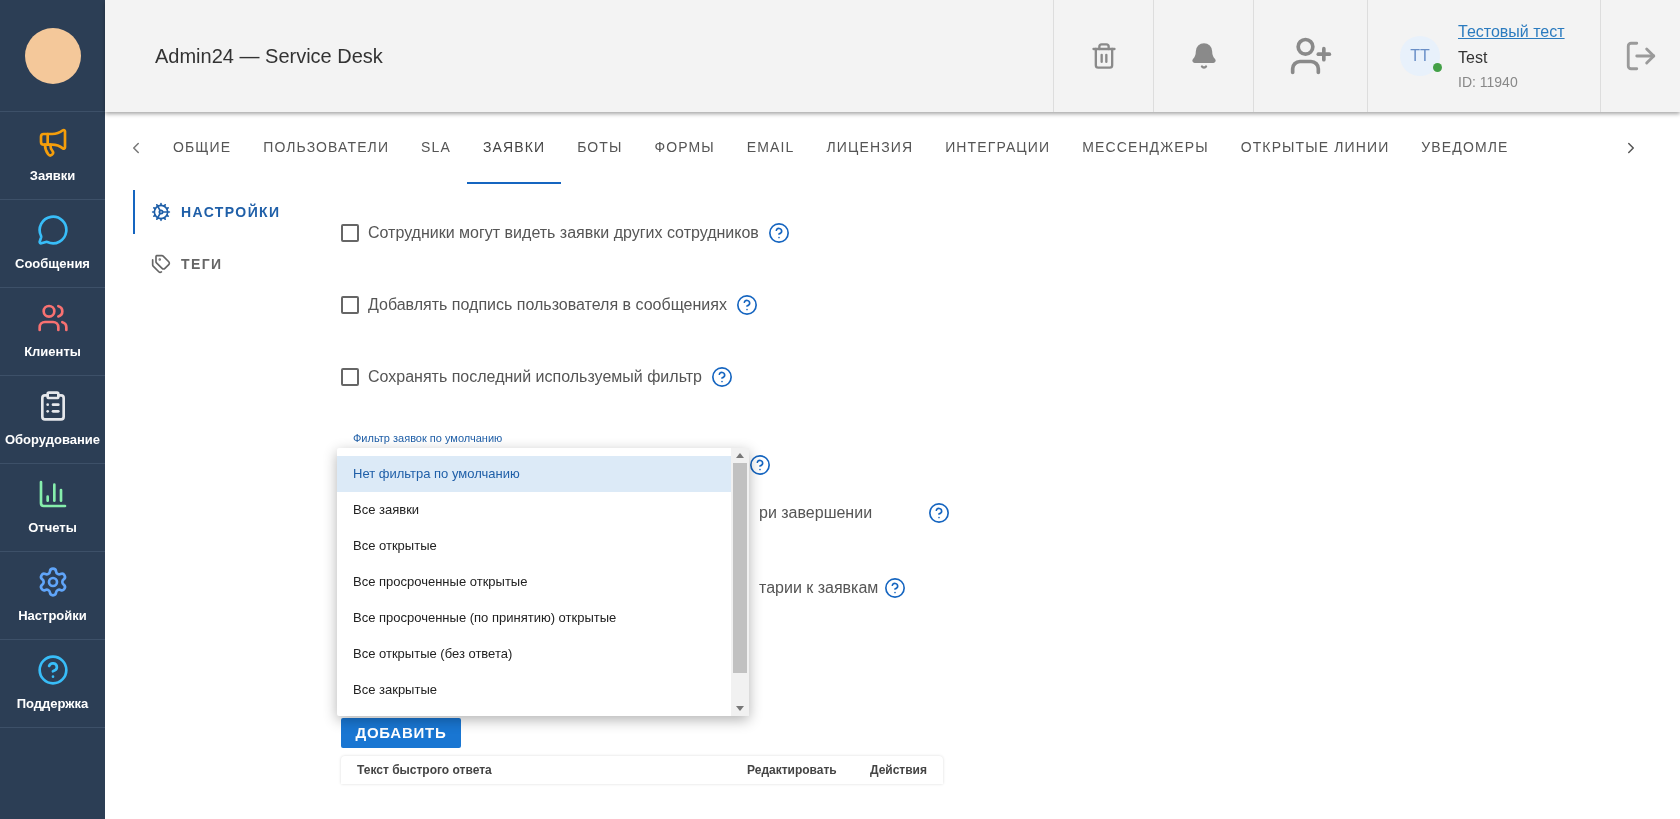 The height and width of the screenshot is (819, 1680). Describe the element at coordinates (401, 733) in the screenshot. I see `add-button: ДОБАВИТЬ` at that location.